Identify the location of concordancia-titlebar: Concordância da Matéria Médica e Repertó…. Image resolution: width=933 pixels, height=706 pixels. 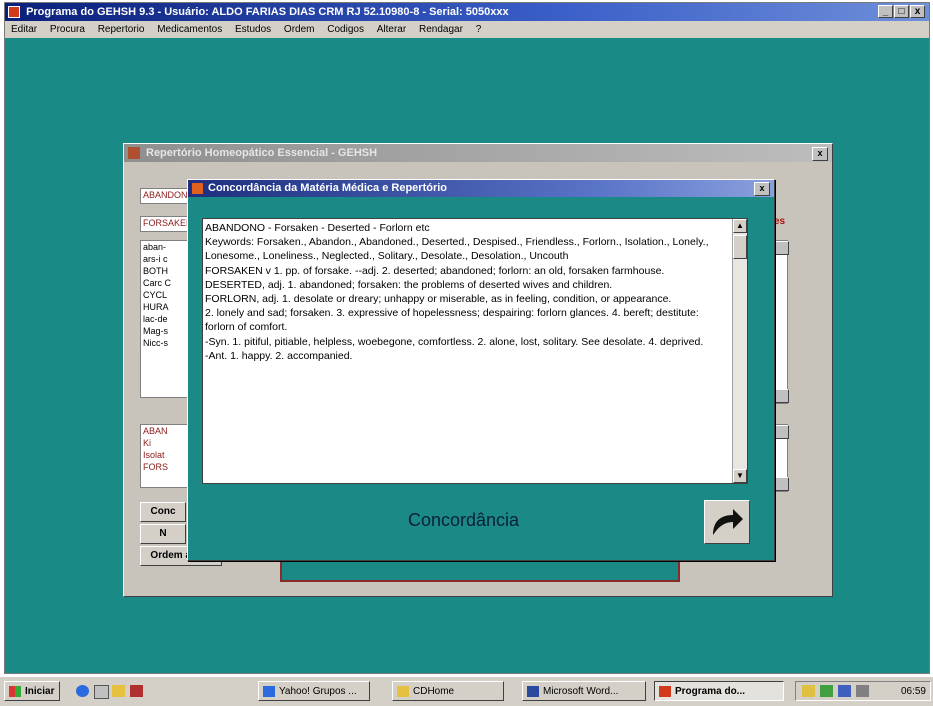
(481, 188).